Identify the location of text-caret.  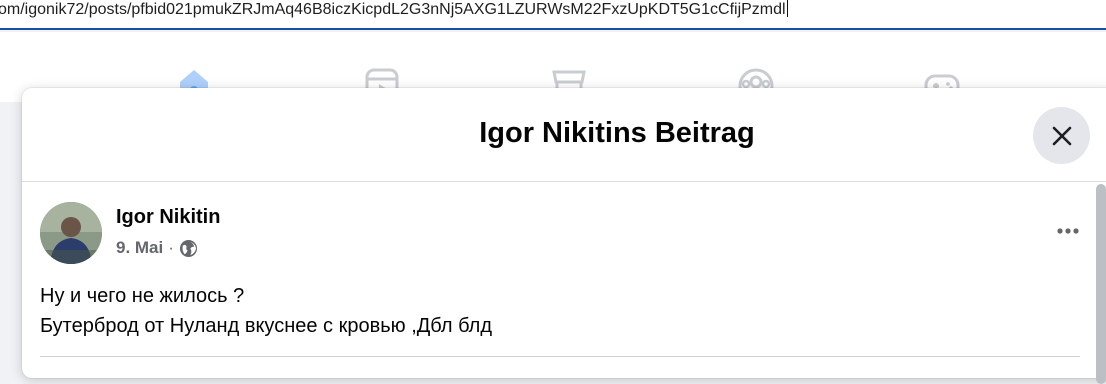
(787, 8).